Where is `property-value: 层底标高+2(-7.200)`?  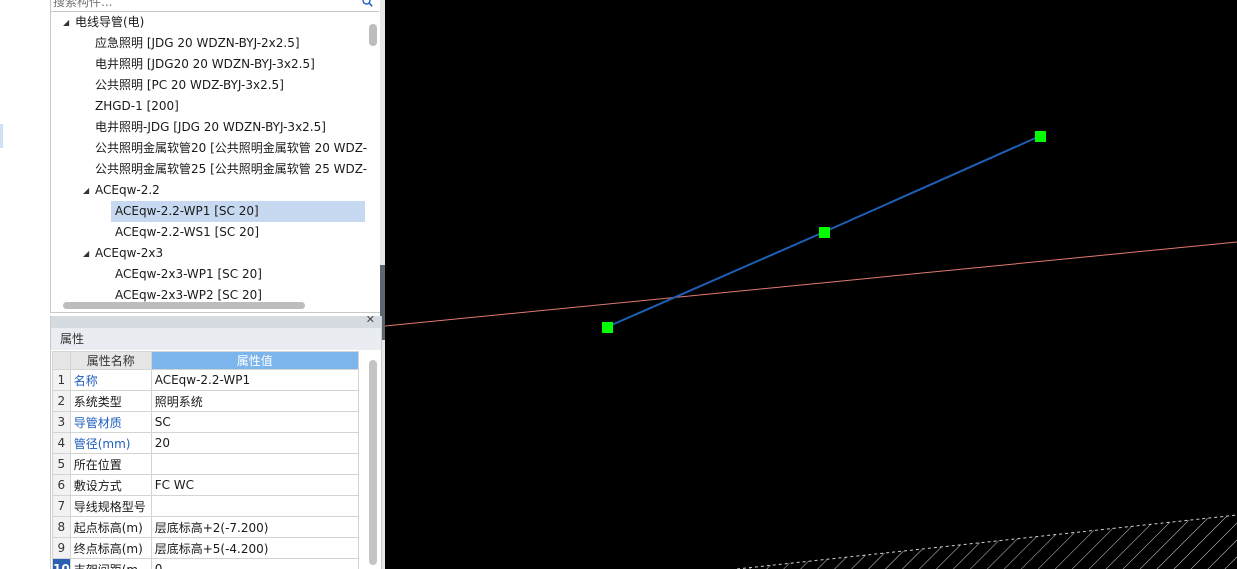
property-value: 层底标高+2(-7.200) is located at coordinates (254, 527).